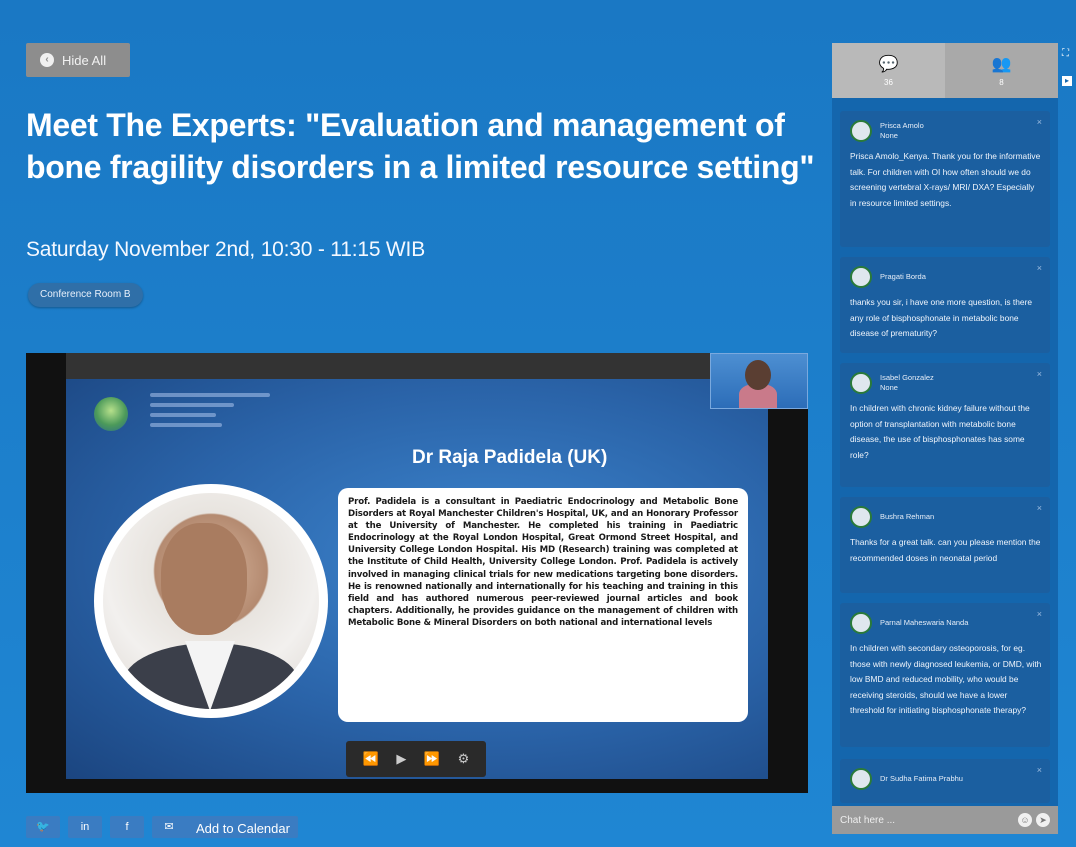 The image size is (1076, 847). What do you see at coordinates (1067, 81) in the screenshot?
I see `collapse-icon: ▸` at bounding box center [1067, 81].